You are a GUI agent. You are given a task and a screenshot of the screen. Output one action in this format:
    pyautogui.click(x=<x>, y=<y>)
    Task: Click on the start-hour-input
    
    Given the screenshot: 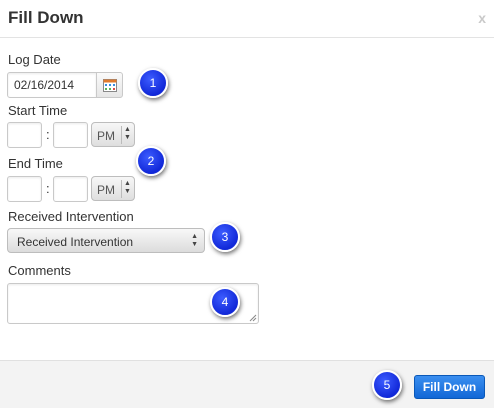 What is the action you would take?
    pyautogui.click(x=24, y=135)
    